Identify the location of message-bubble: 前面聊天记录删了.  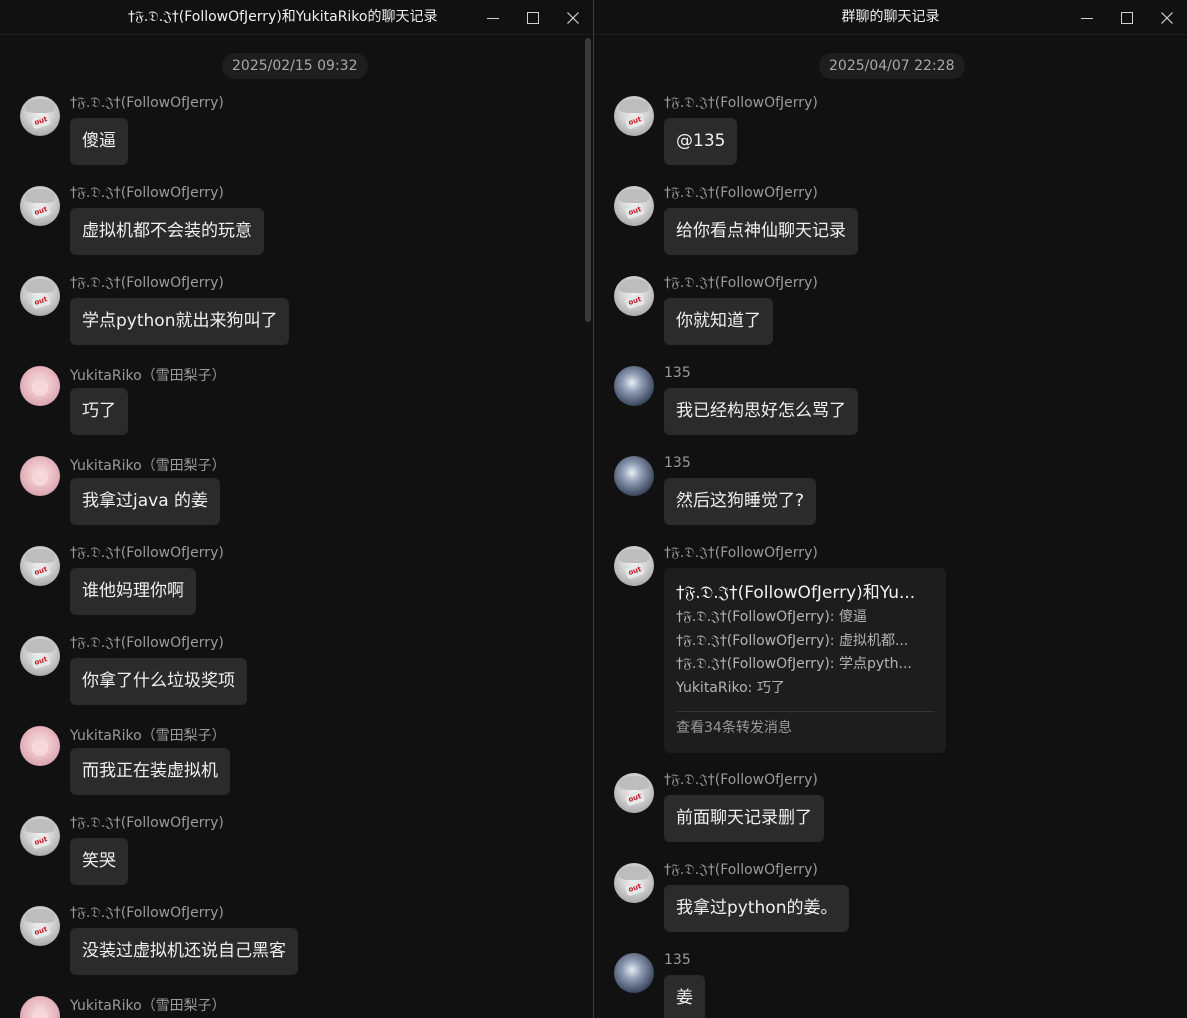
(744, 818).